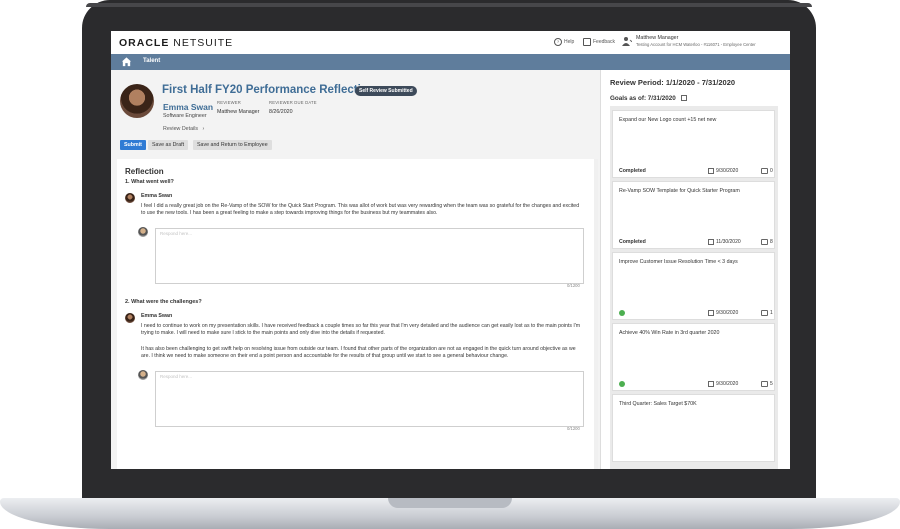 The width and height of the screenshot is (900, 529). I want to click on employee-avatar, so click(137, 101).